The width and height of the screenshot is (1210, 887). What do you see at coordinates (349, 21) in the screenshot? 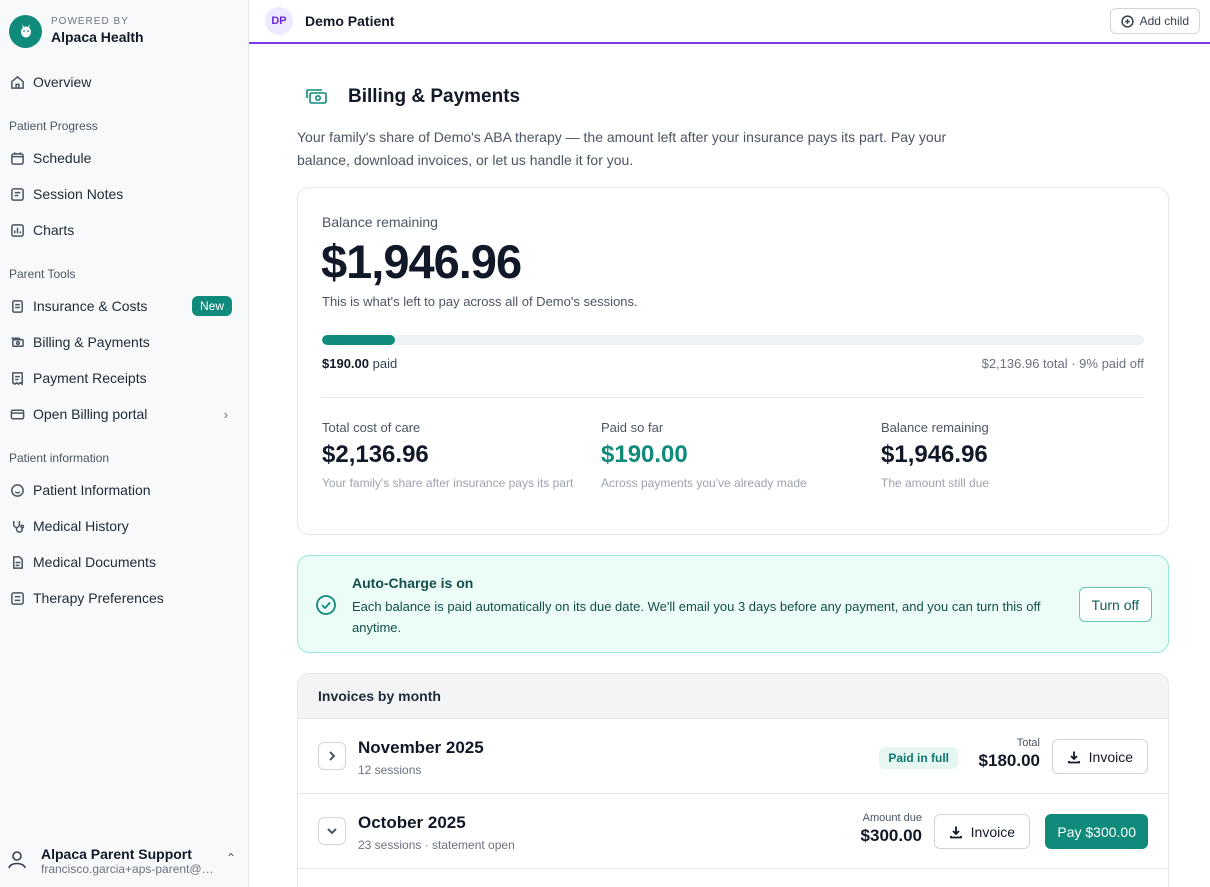
I see `patient-name: Demo Patient` at bounding box center [349, 21].